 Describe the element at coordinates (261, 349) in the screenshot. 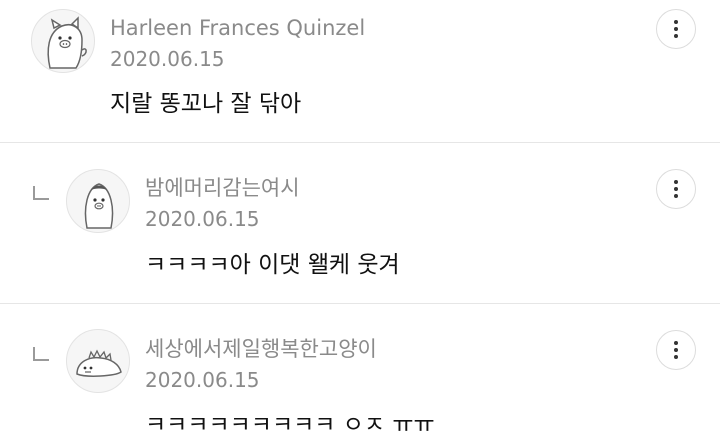

I see `comment-author: 세상에서제일행복한고양이` at that location.